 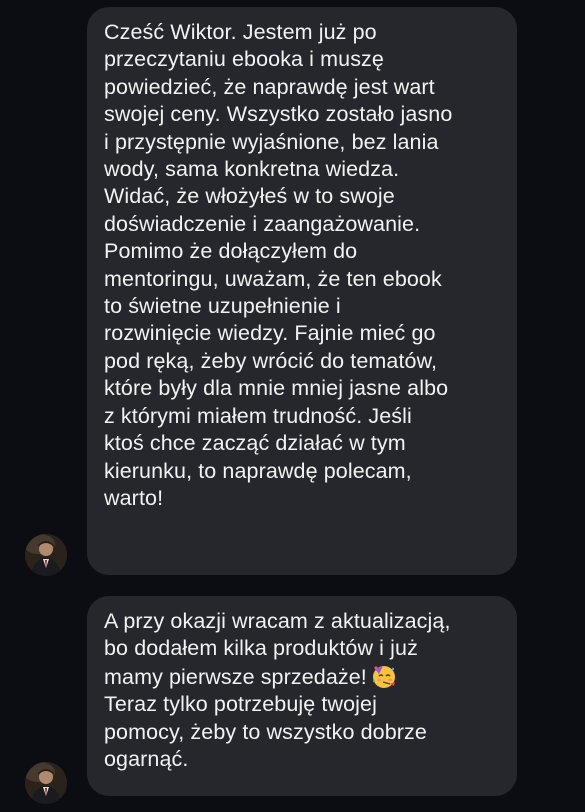 I want to click on message-text-line: ogarnąć., so click(x=146, y=759).